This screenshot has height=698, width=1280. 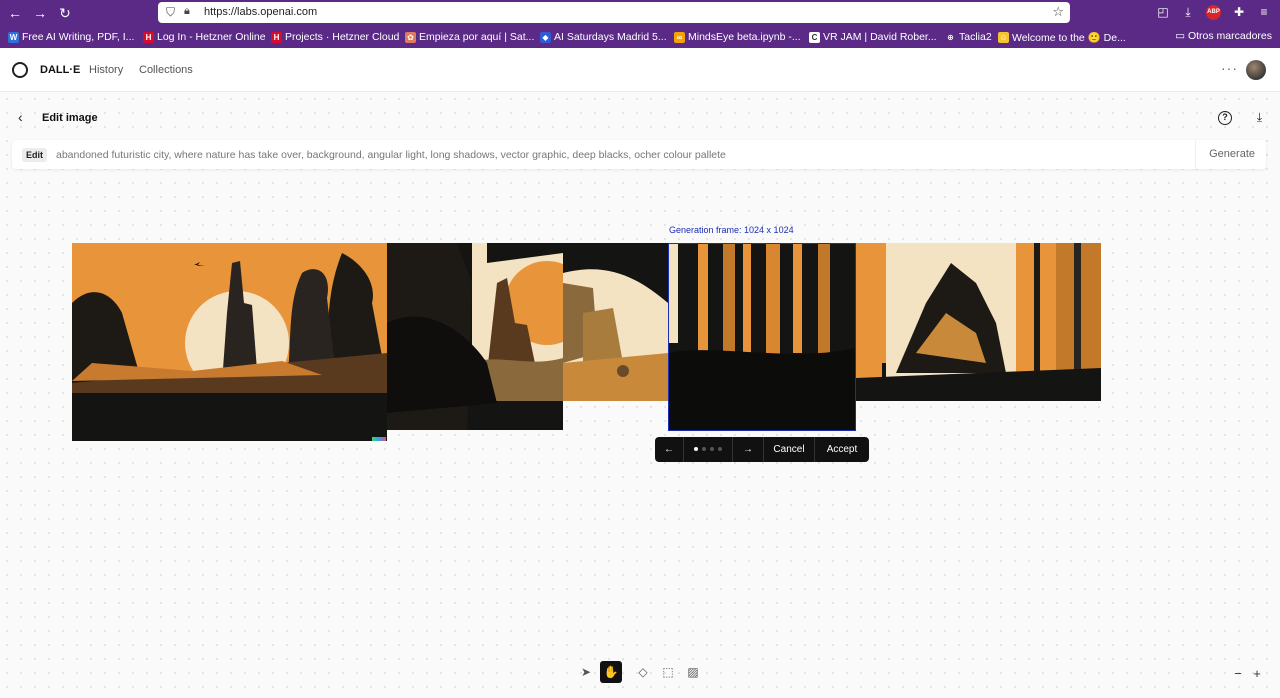 What do you see at coordinates (70, 118) in the screenshot?
I see `page-title: Edit image` at bounding box center [70, 118].